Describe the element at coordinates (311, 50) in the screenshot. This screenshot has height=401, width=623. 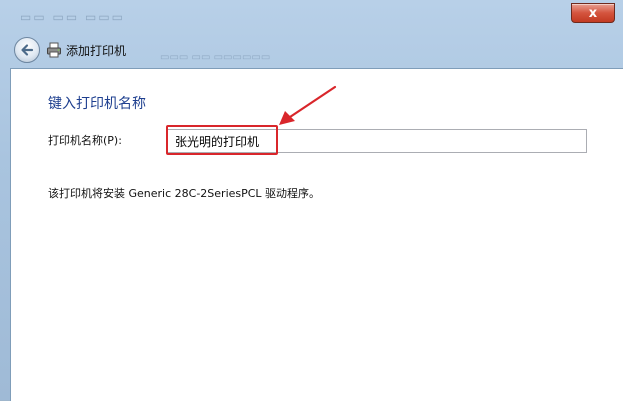
I see `navigation-bar: 添加打印机 ▭▭▭ ▭▭ ▭▭▭▭▭▭` at that location.